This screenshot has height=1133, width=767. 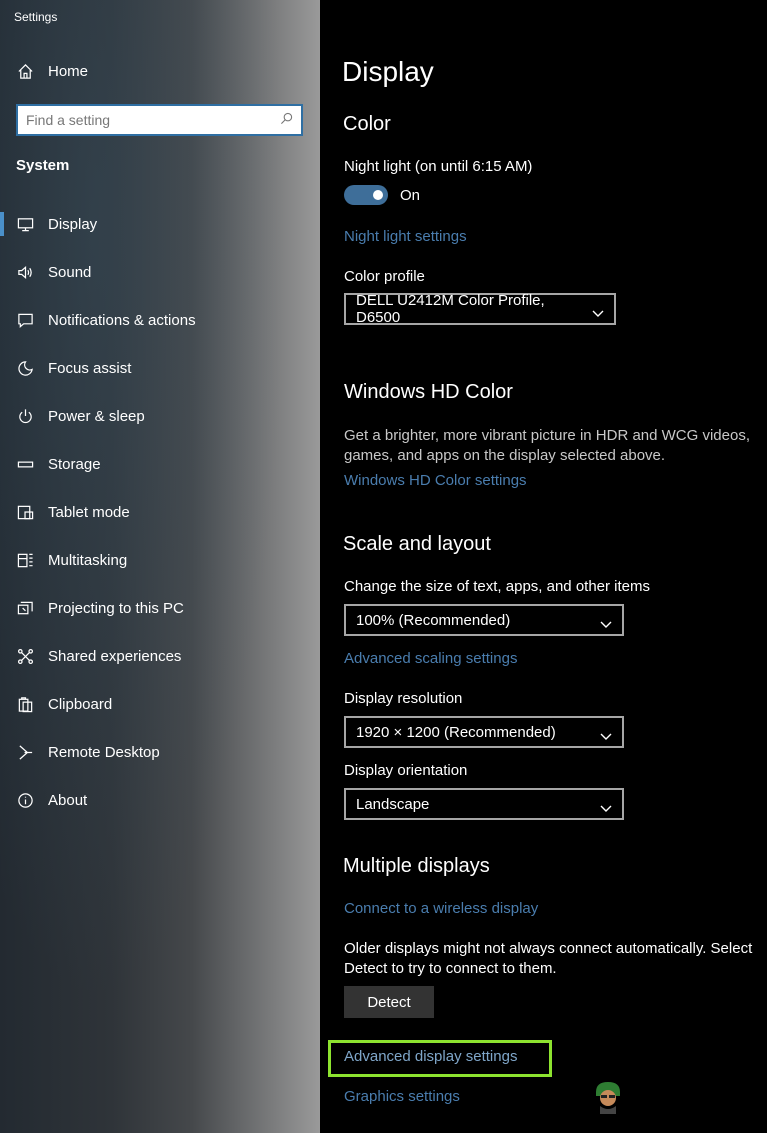 What do you see at coordinates (433, 620) in the screenshot?
I see `scale-value: 100% (Recommended)` at bounding box center [433, 620].